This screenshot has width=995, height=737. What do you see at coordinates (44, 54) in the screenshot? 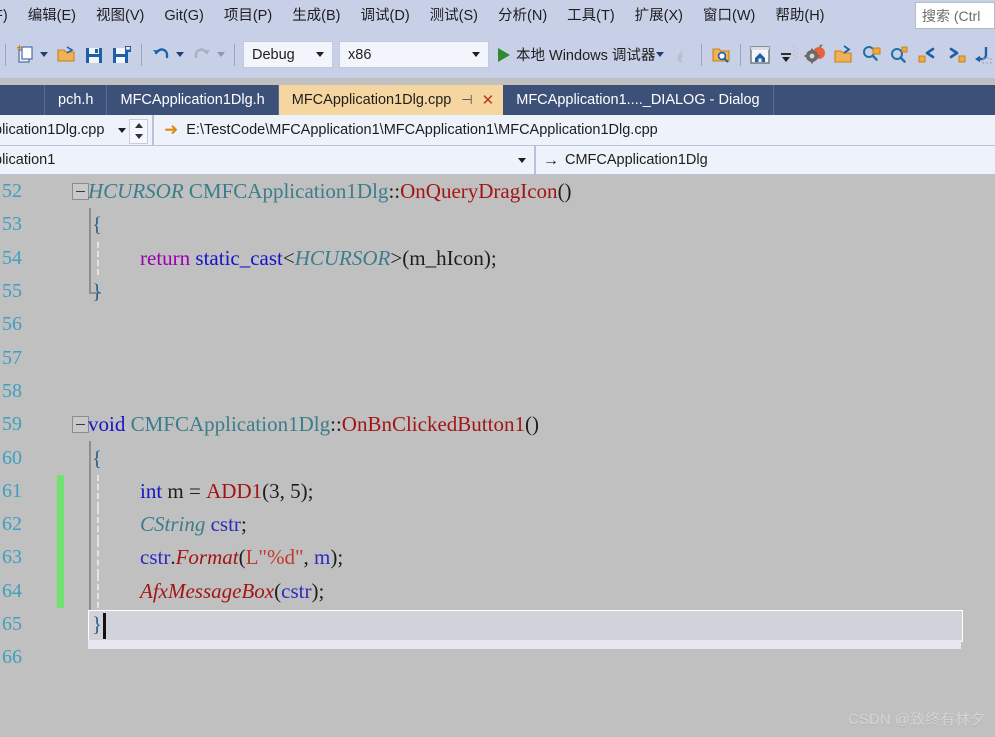
I see `new-project-dropdown-caret` at bounding box center [44, 54].